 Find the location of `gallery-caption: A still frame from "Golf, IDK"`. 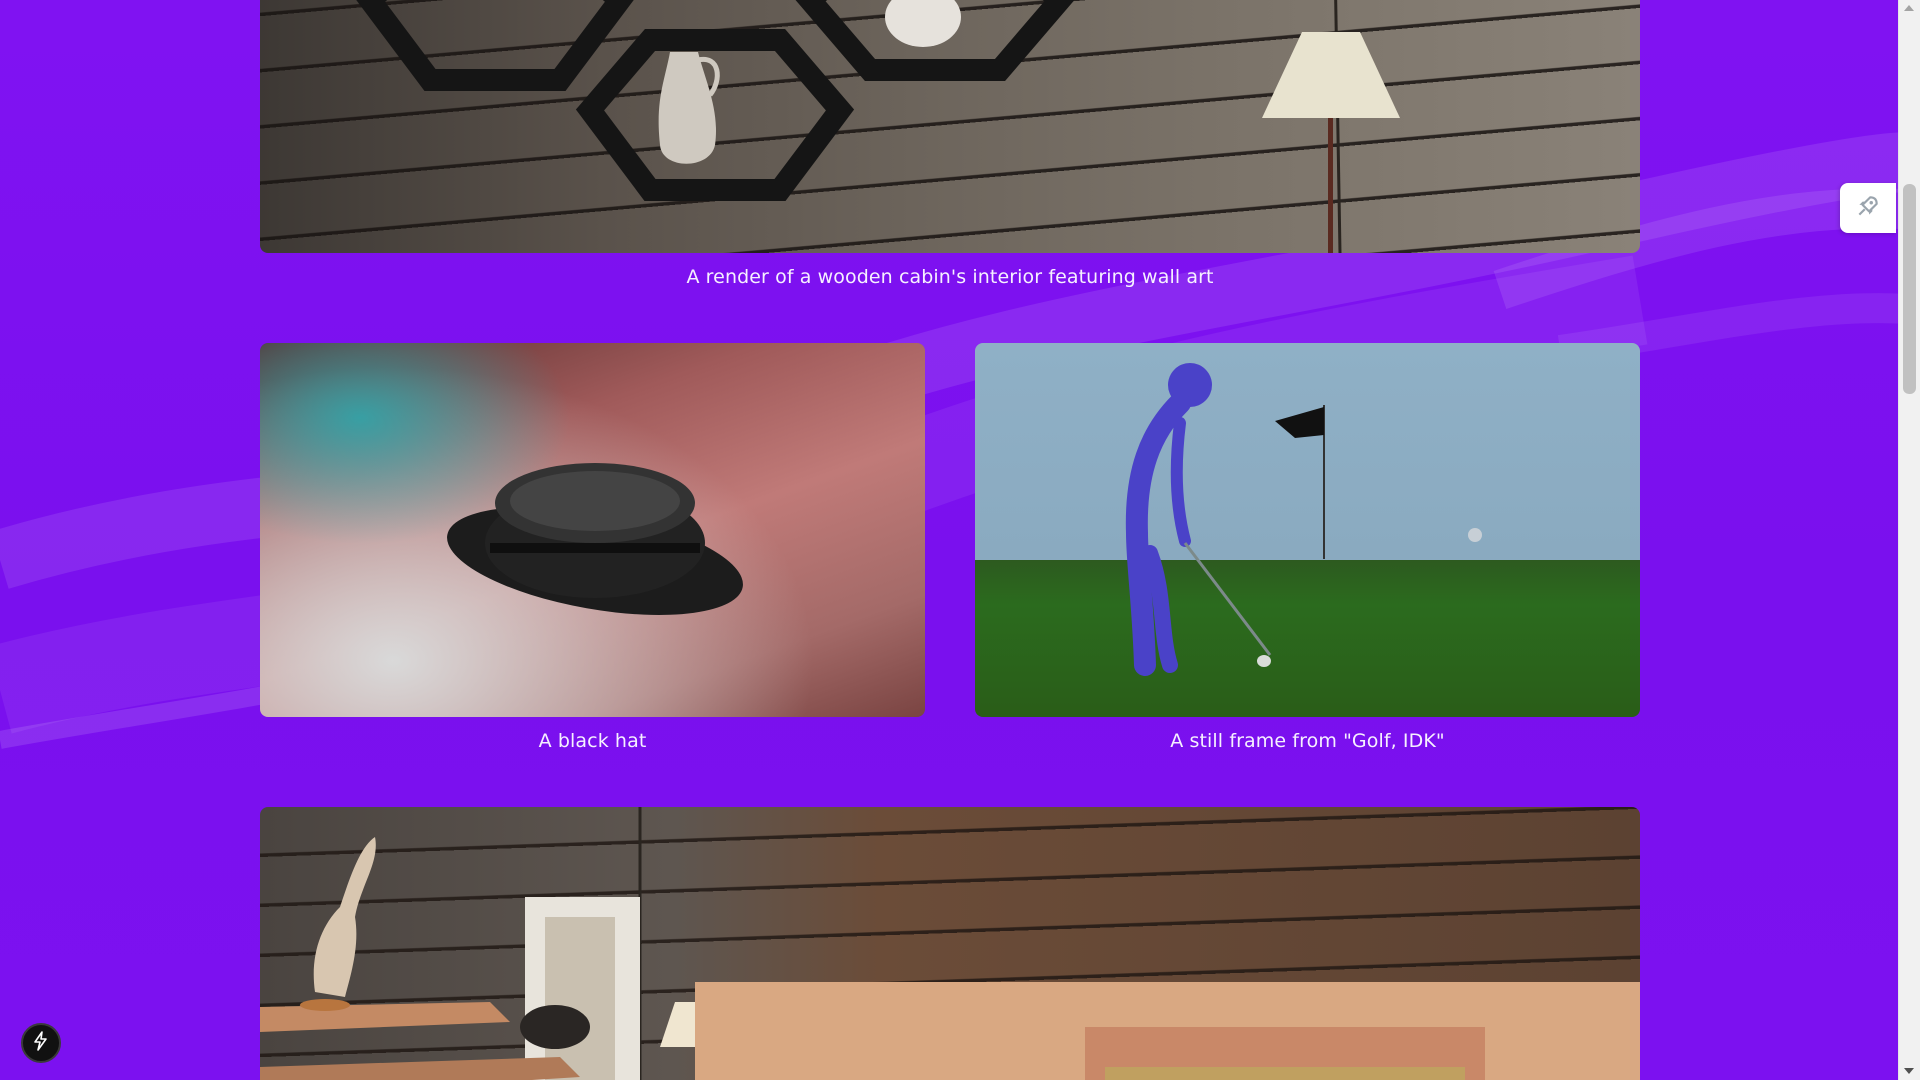

gallery-caption: A still frame from "Golf, IDK" is located at coordinates (1307, 741).